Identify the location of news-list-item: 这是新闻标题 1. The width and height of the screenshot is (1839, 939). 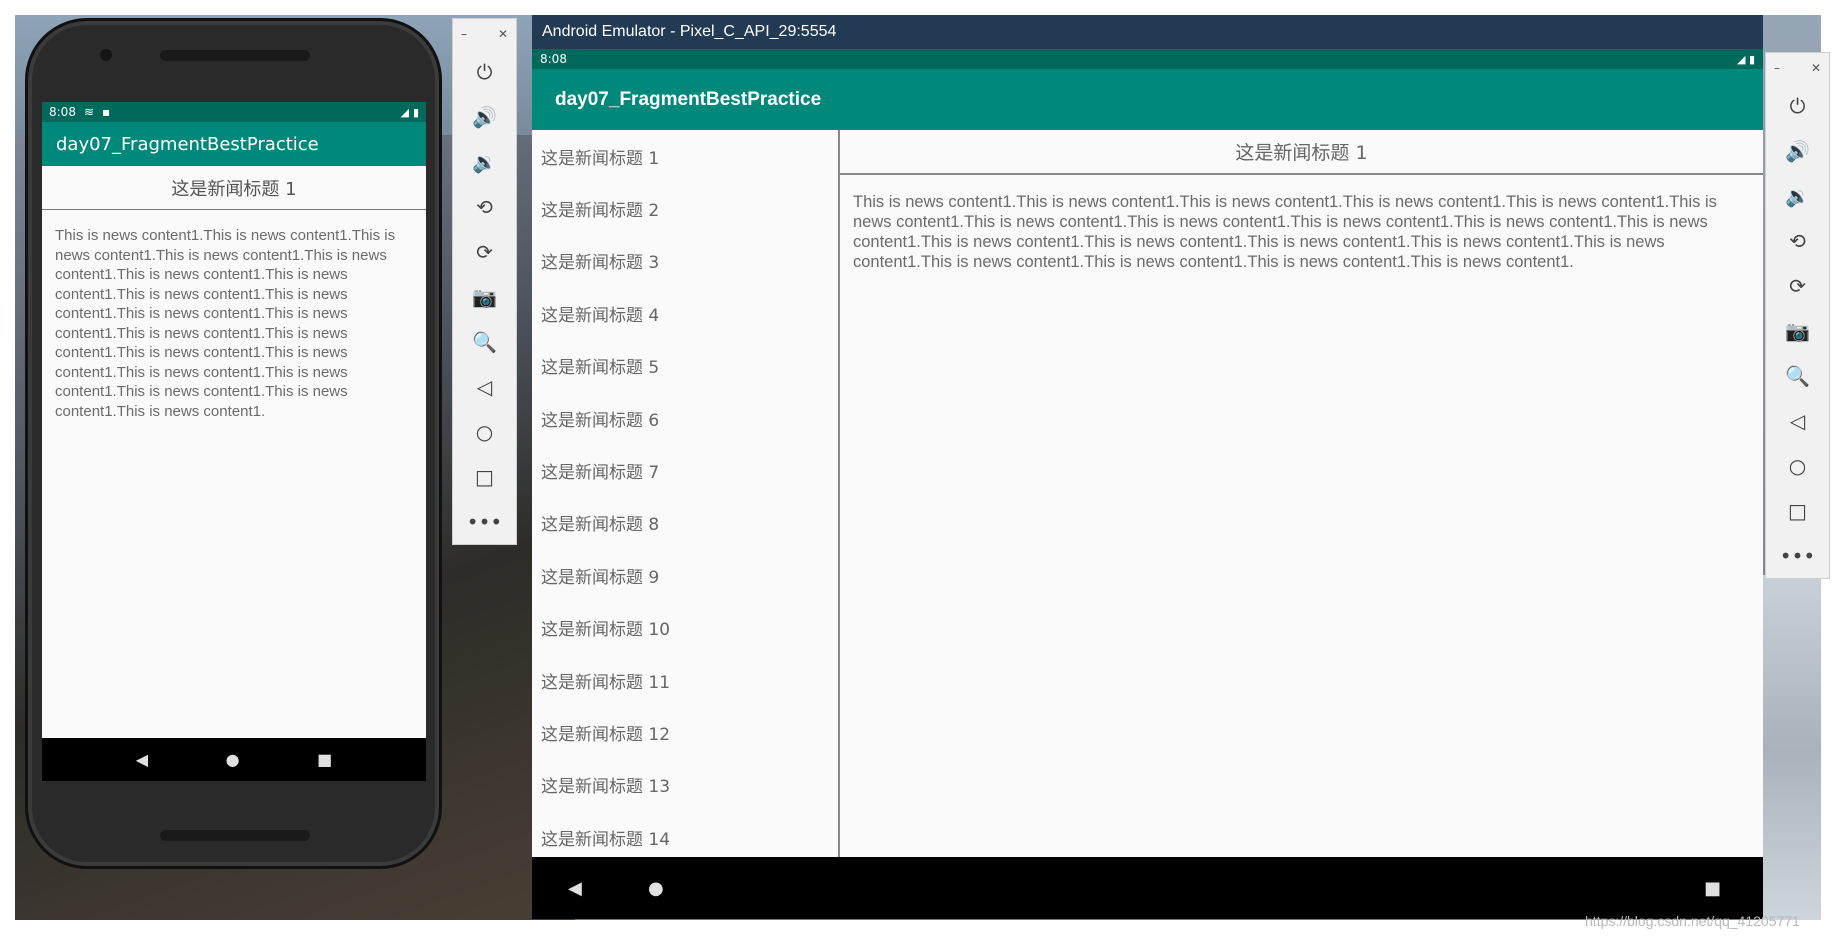
(685, 156).